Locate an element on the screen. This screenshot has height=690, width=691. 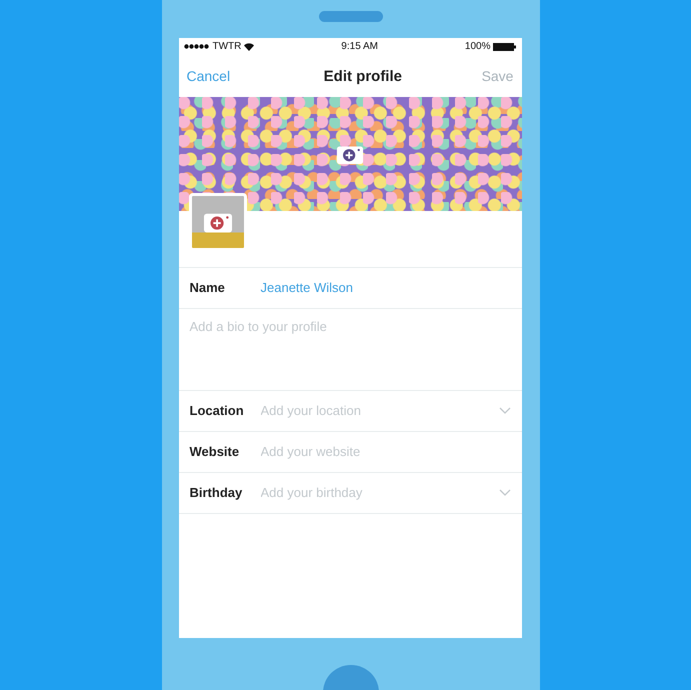
avatar-placeholder is located at coordinates (217, 221).